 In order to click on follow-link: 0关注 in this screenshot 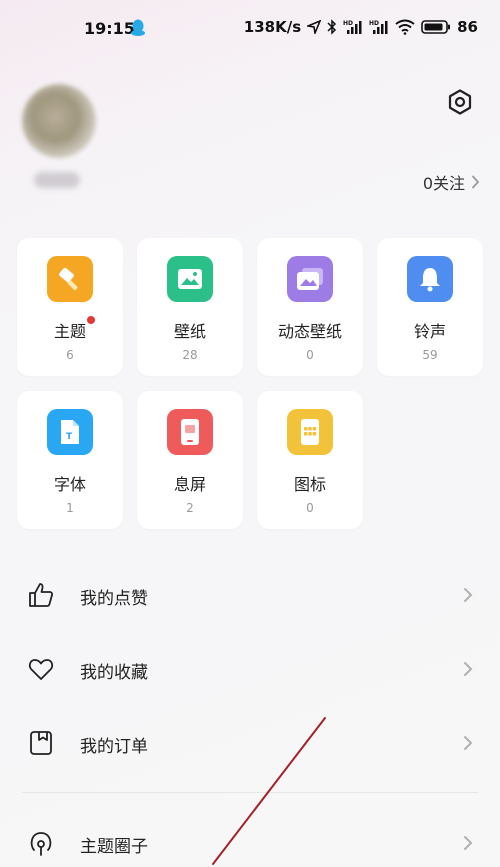, I will do `click(451, 182)`.